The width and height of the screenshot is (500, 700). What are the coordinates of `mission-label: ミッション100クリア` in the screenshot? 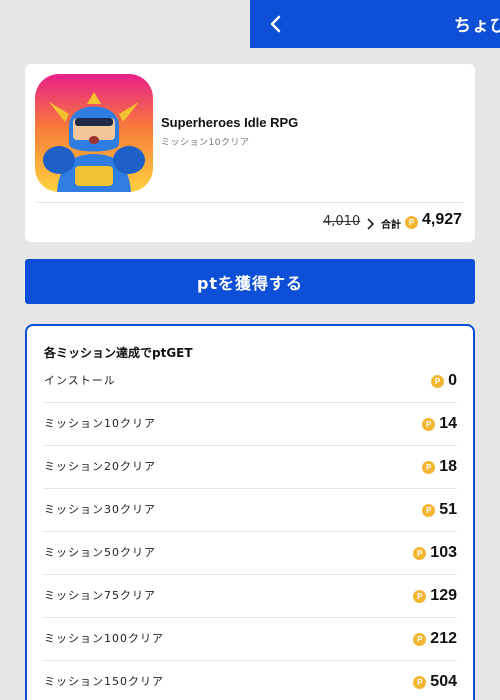 It's located at (104, 638).